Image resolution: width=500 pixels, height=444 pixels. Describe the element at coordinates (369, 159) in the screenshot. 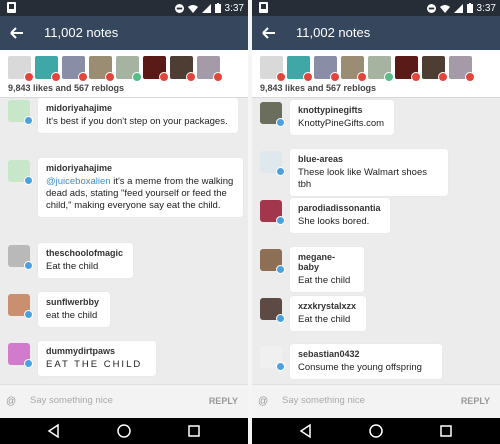

I see `username: blue-areas` at that location.